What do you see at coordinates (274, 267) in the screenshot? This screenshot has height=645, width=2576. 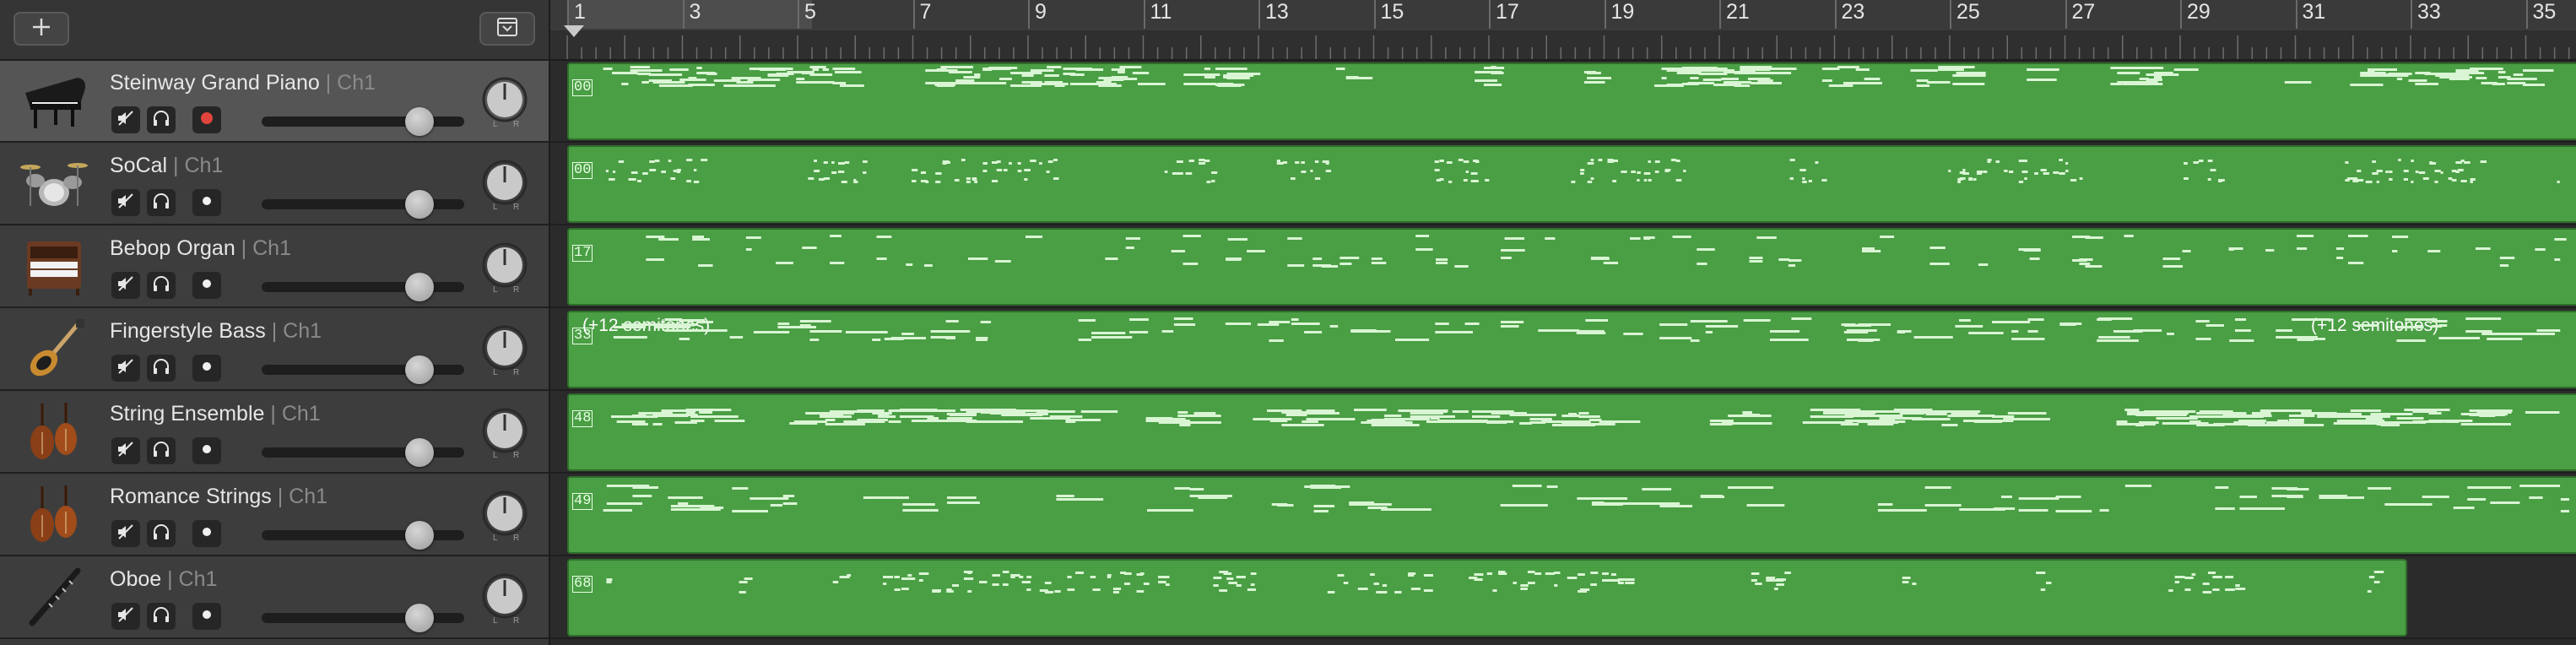 I see `track-header: Bebop Organ | Ch1 L R` at bounding box center [274, 267].